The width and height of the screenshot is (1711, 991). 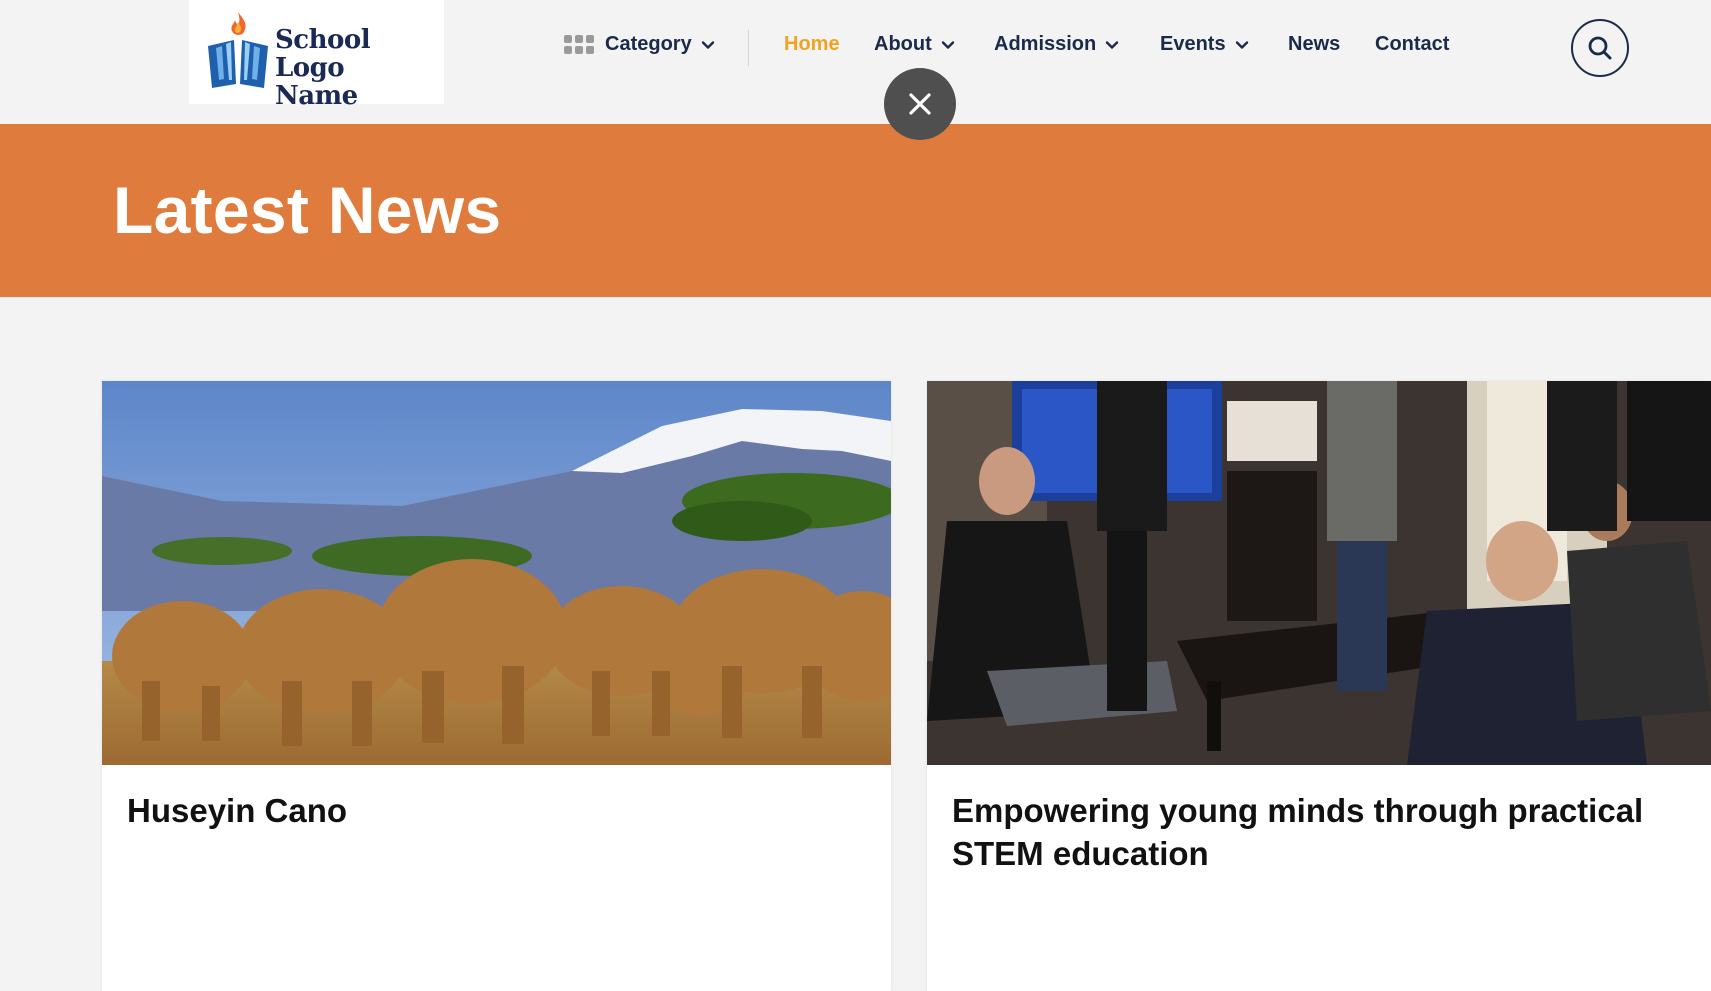 I want to click on nav-item-about: About, so click(x=914, y=44).